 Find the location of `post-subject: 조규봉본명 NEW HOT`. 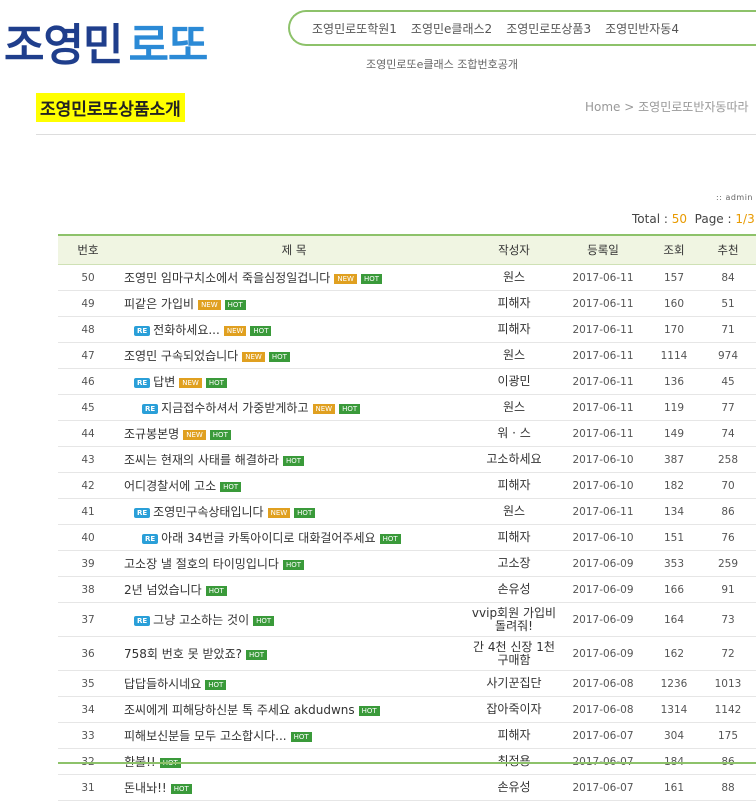

post-subject: 조규봉본명 NEW HOT is located at coordinates (294, 433).